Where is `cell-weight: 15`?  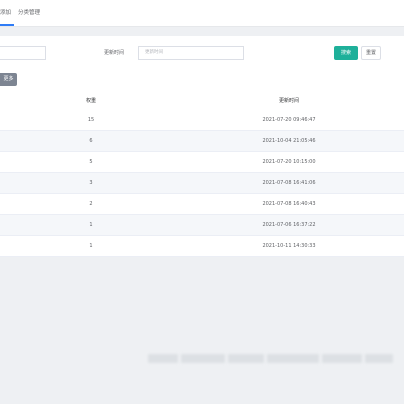 cell-weight: 15 is located at coordinates (91, 120).